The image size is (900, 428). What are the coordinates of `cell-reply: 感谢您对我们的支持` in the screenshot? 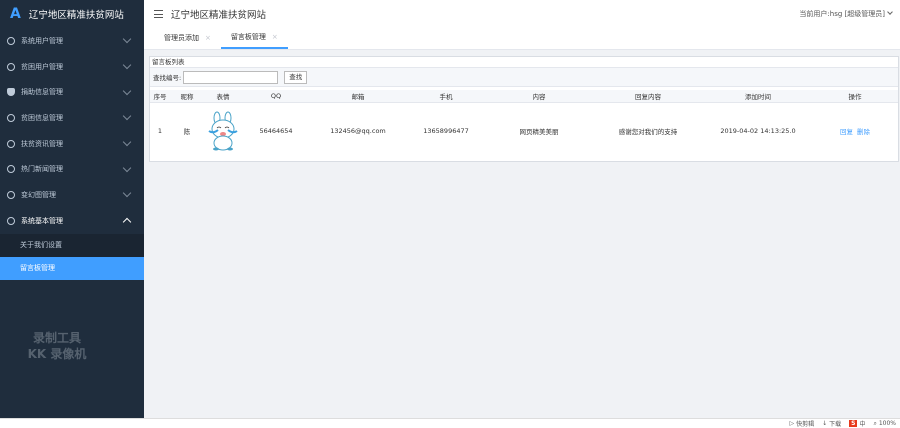 It's located at (648, 131).